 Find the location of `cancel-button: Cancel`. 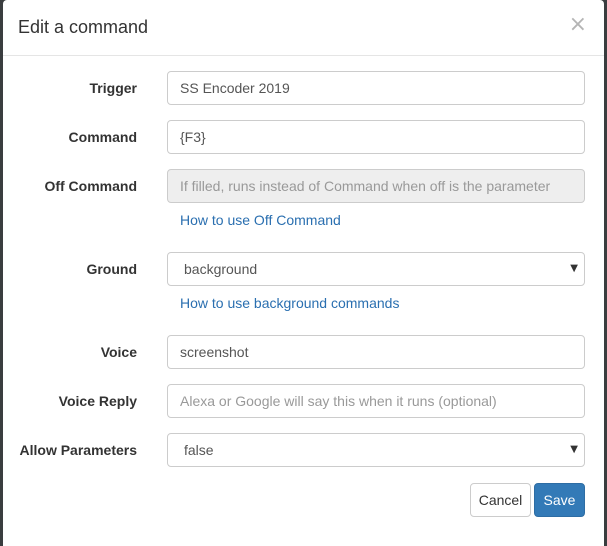

cancel-button: Cancel is located at coordinates (500, 500).